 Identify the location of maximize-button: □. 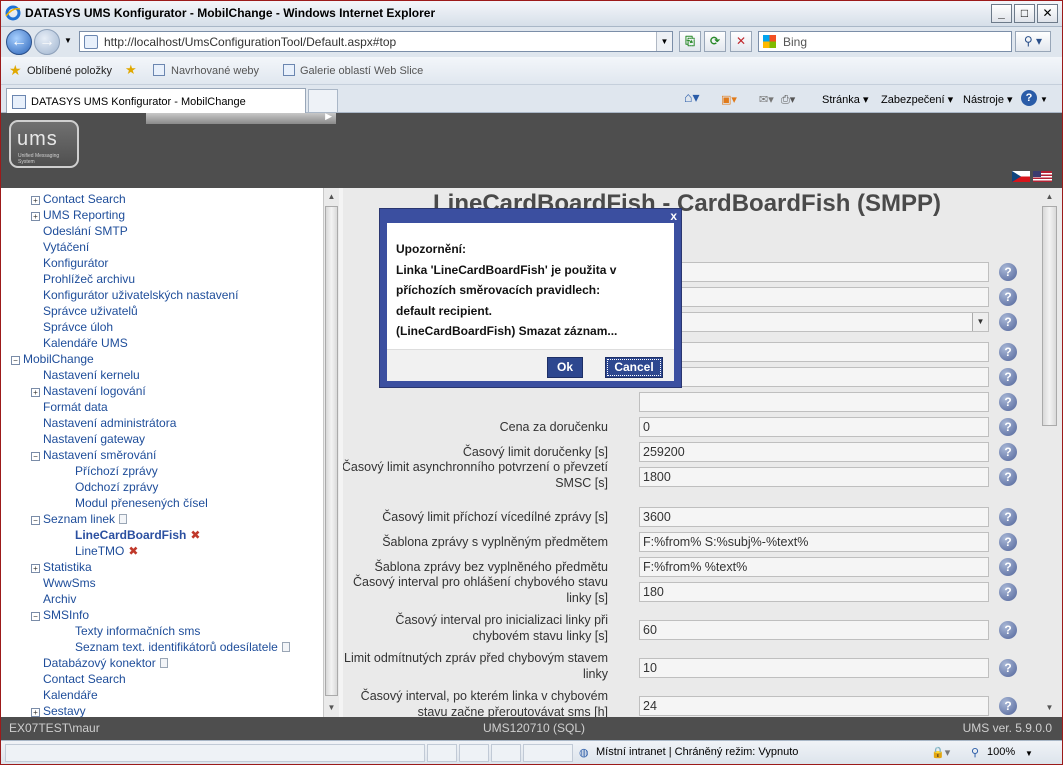
(1024, 13).